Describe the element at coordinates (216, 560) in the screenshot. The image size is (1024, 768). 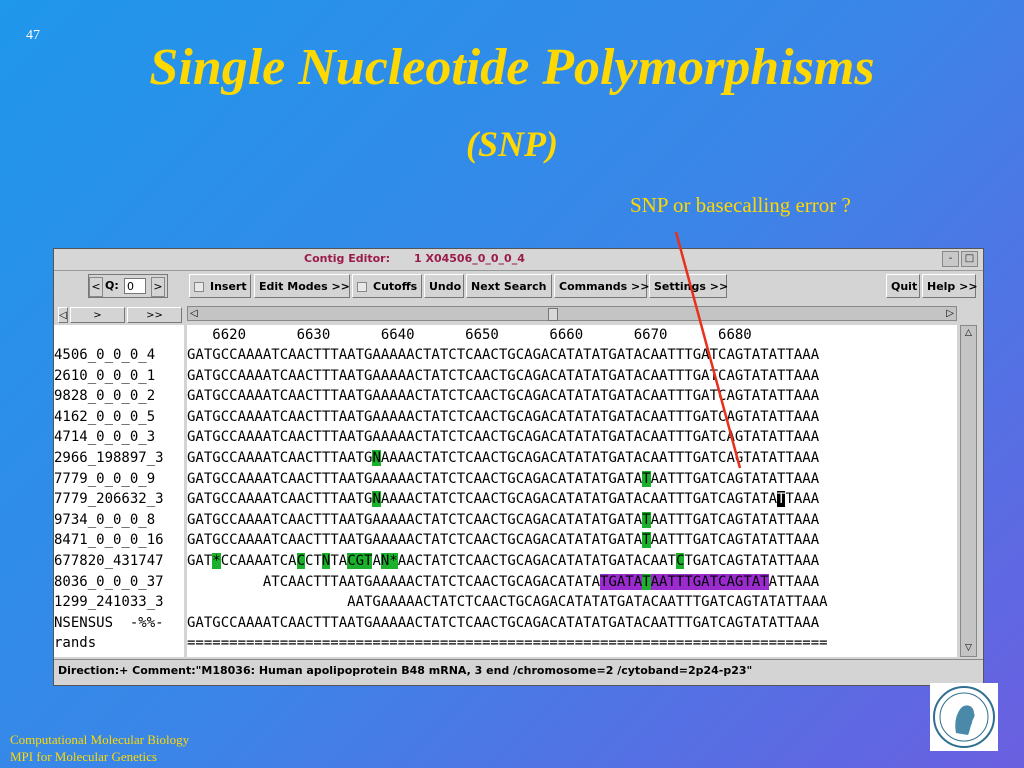
I see `base-highlight: *` at that location.